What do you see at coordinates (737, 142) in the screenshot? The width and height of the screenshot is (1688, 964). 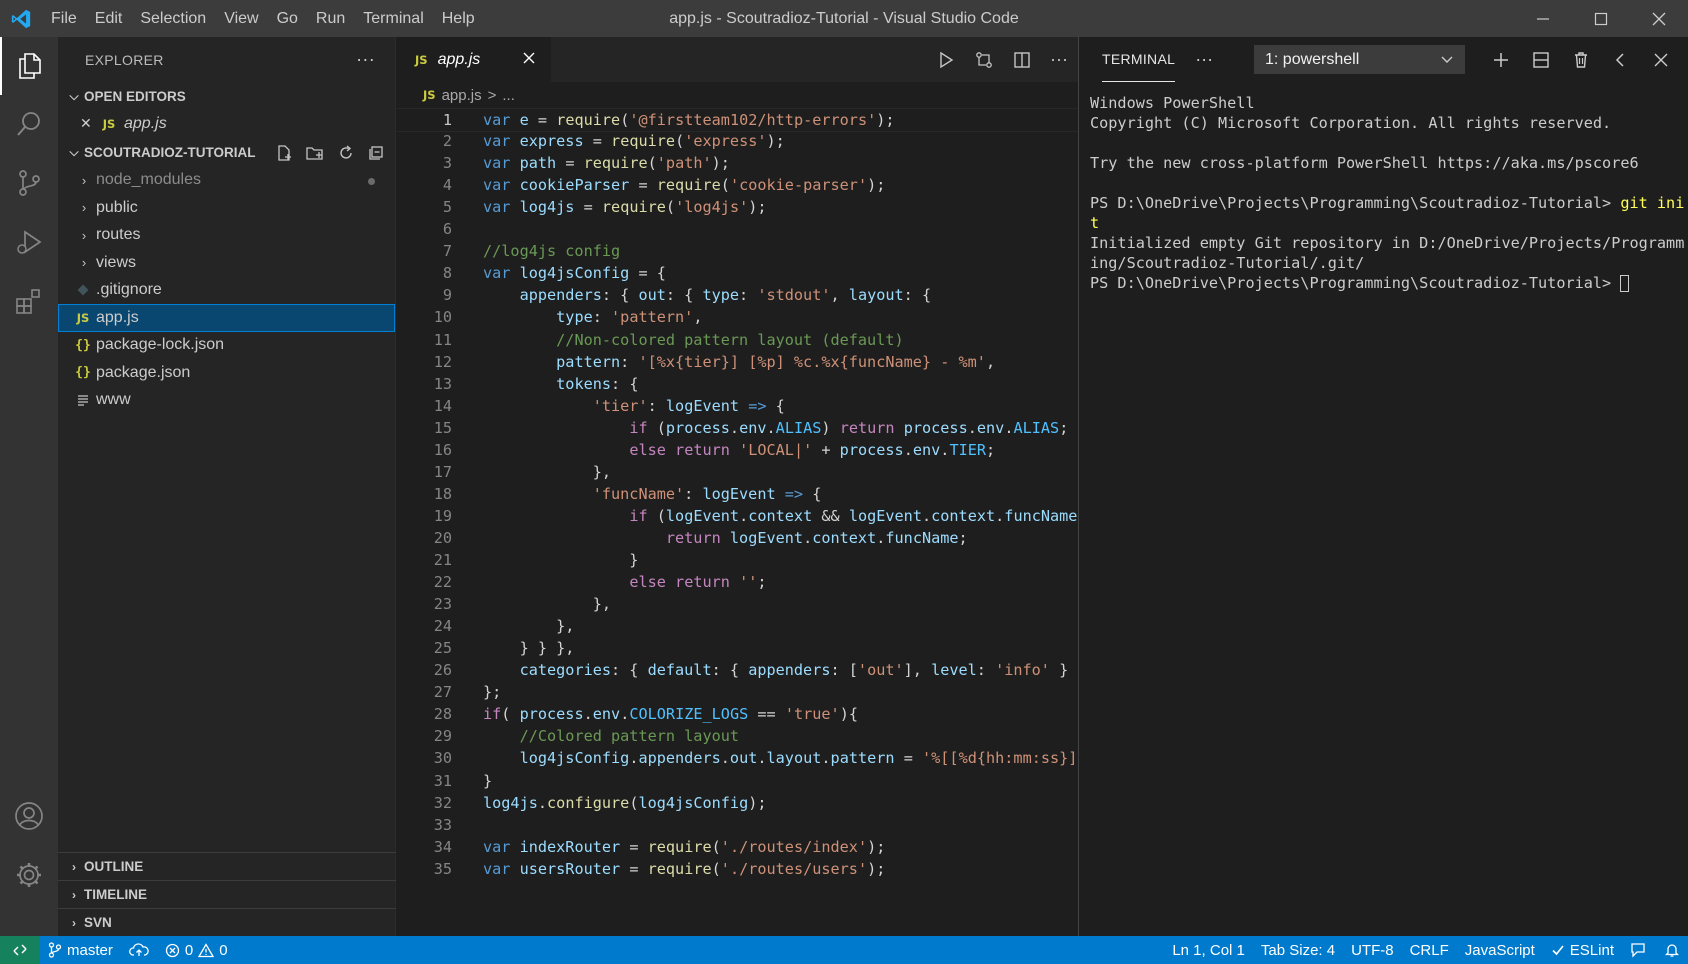 I see `code-line: 2 var express = require('express');` at bounding box center [737, 142].